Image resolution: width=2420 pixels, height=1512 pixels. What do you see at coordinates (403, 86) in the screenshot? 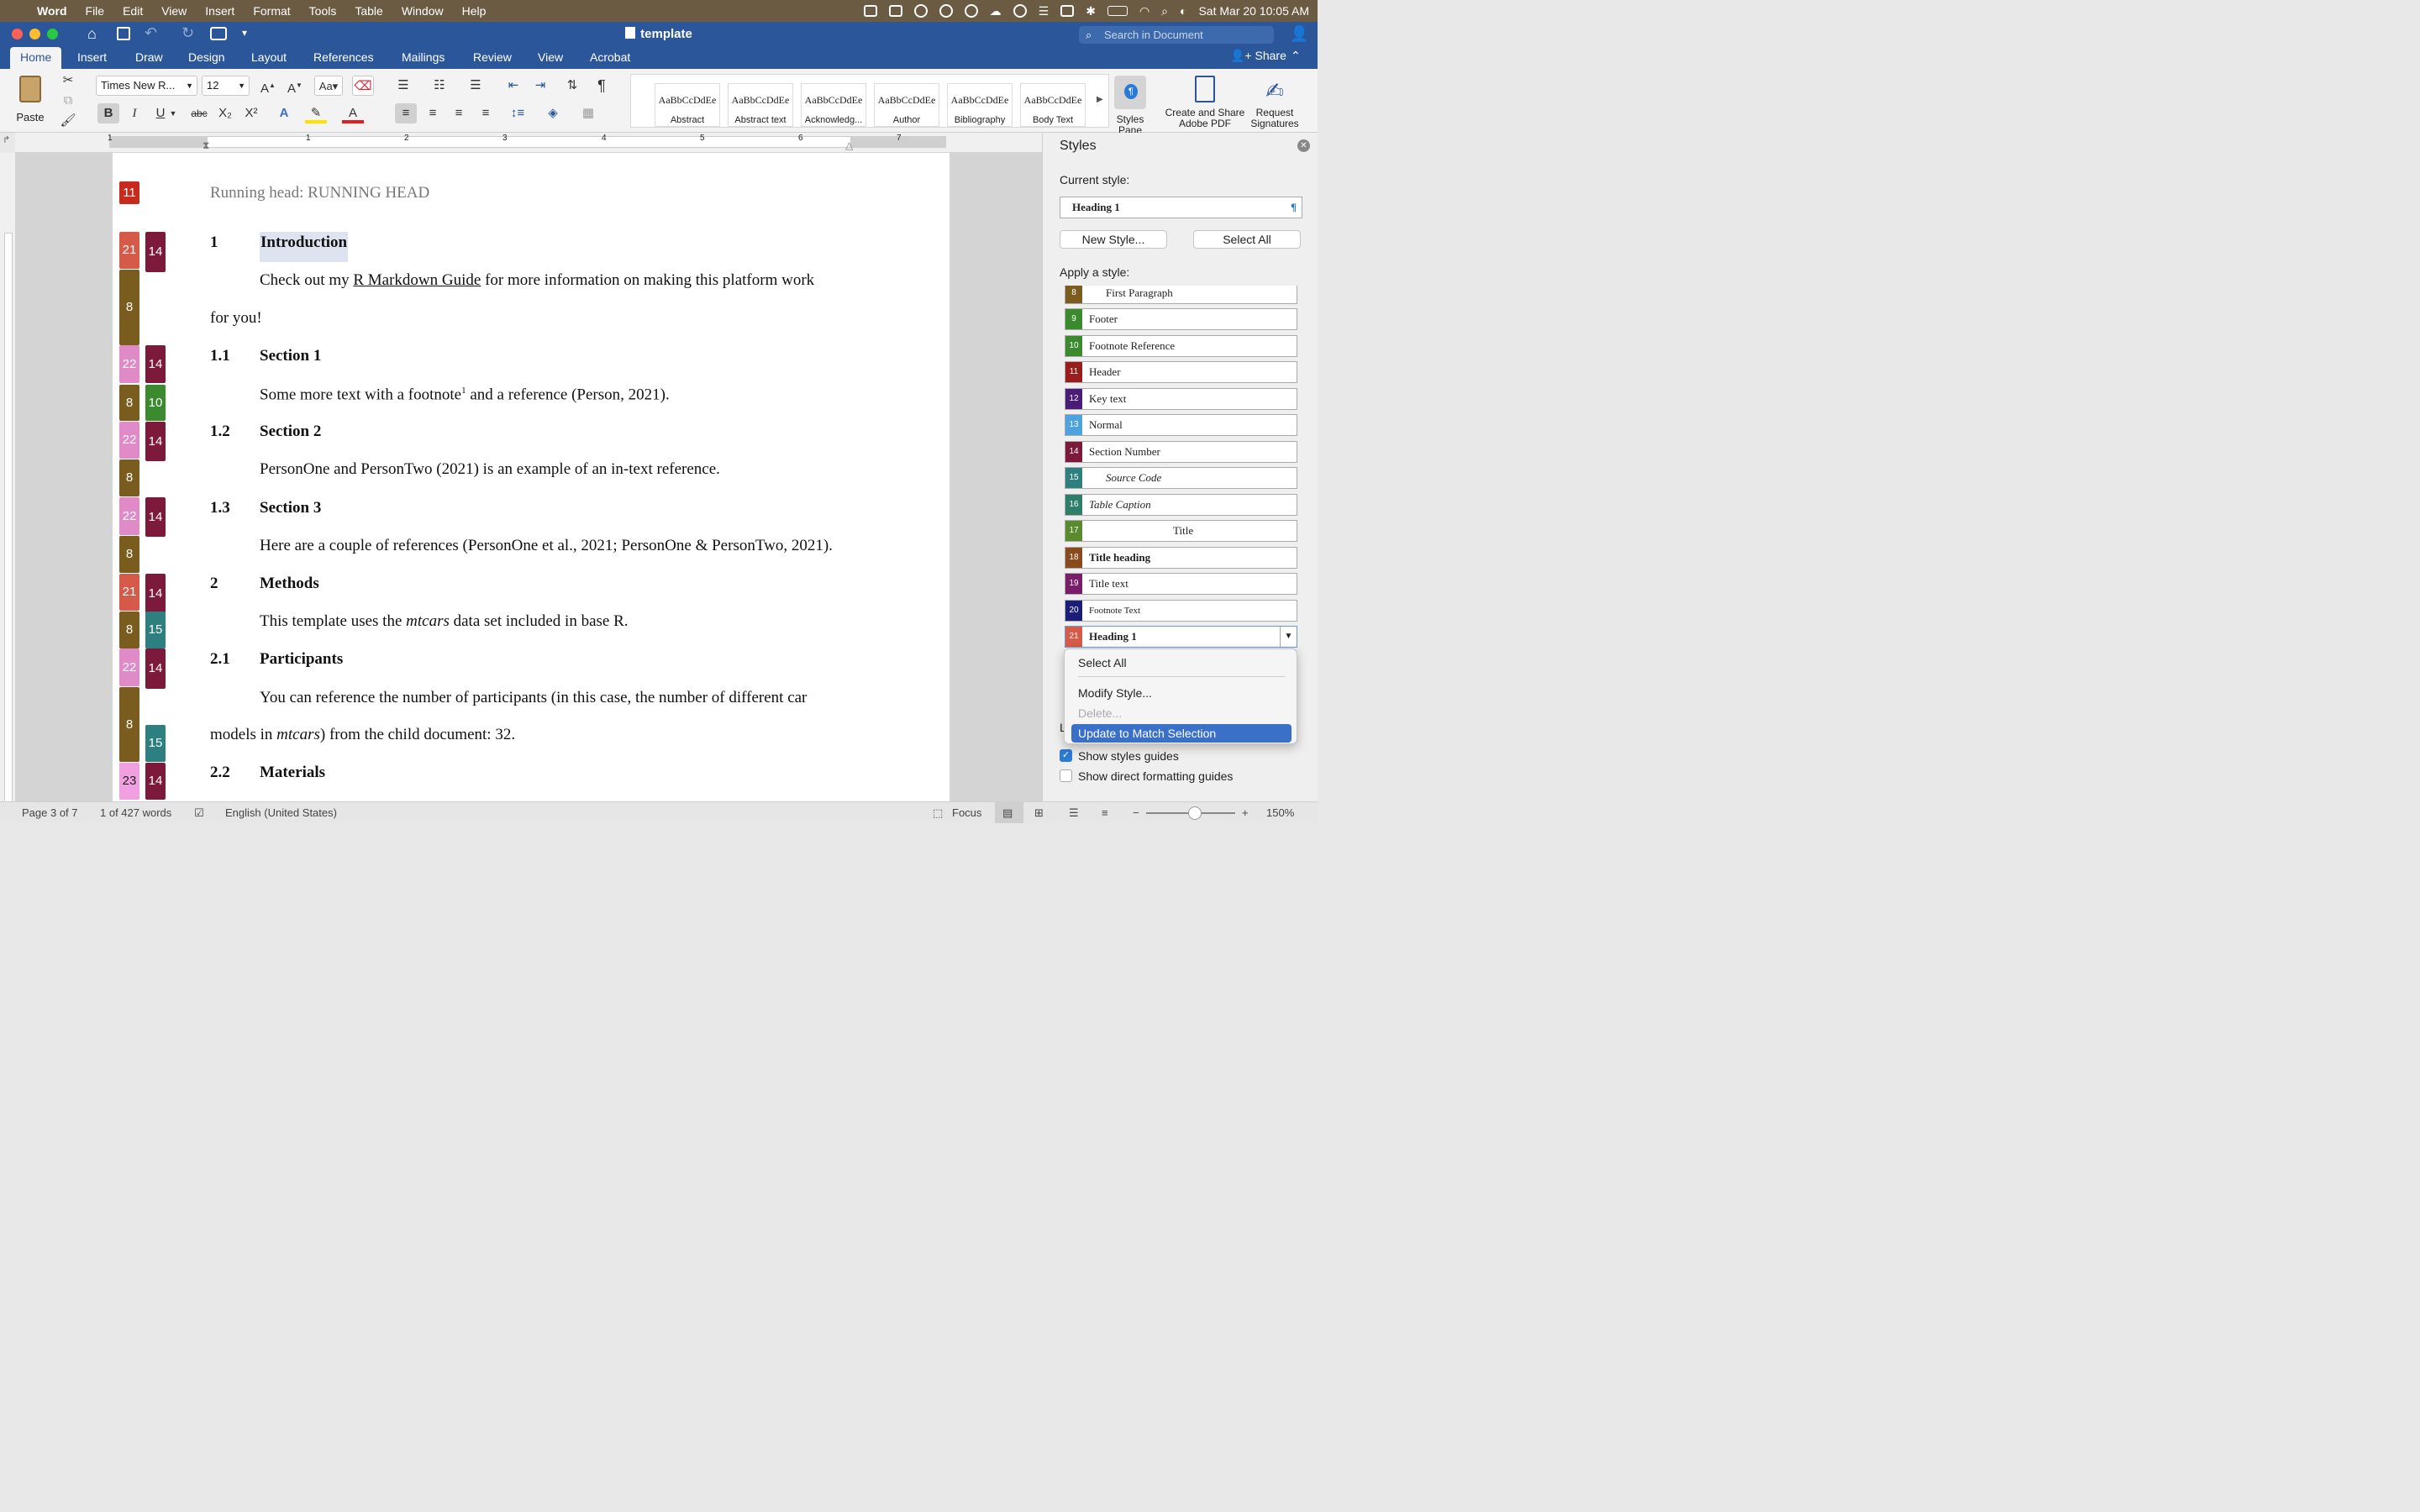
I see `bullets-icon: ☰` at bounding box center [403, 86].